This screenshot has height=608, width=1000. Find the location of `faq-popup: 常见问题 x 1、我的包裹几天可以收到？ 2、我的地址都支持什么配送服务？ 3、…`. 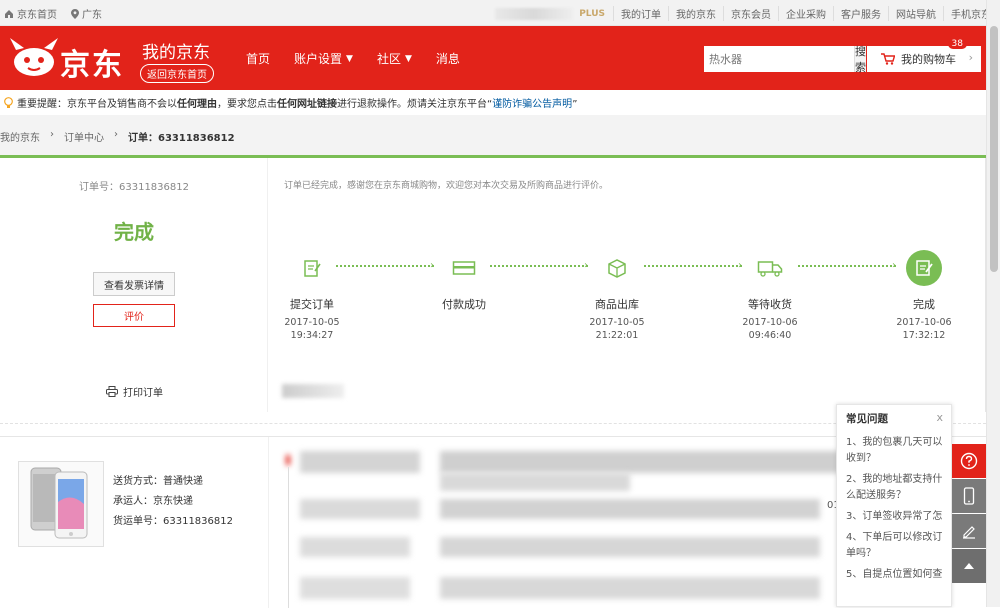

faq-popup: 常见问题 x 1、我的包裹几天可以收到？ 2、我的地址都支持什么配送服务？ 3、… is located at coordinates (894, 505).